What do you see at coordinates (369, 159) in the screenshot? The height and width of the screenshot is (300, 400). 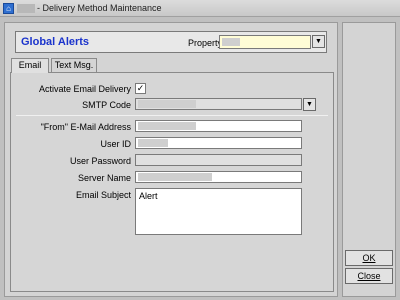 I see `action-panel: OK Close` at bounding box center [369, 159].